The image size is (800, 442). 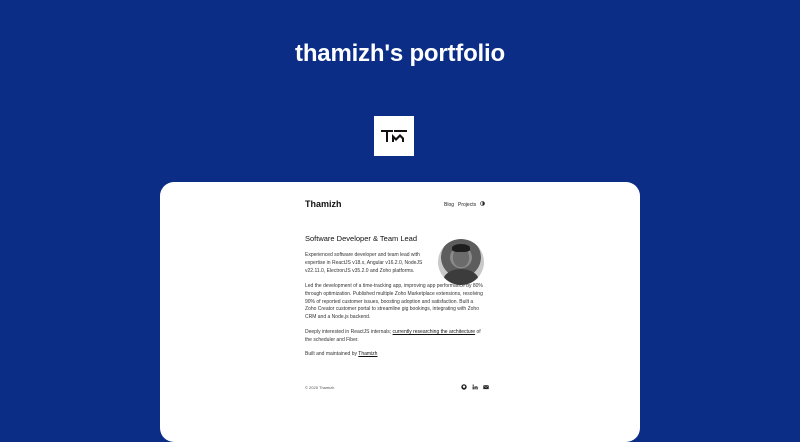 What do you see at coordinates (461, 262) in the screenshot?
I see `avatar` at bounding box center [461, 262].